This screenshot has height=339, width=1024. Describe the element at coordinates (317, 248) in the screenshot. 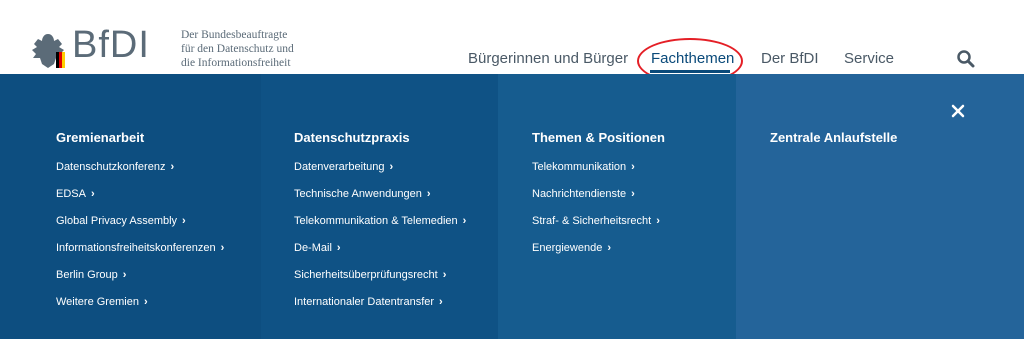

I see `menu-link: De-Mail ›` at that location.